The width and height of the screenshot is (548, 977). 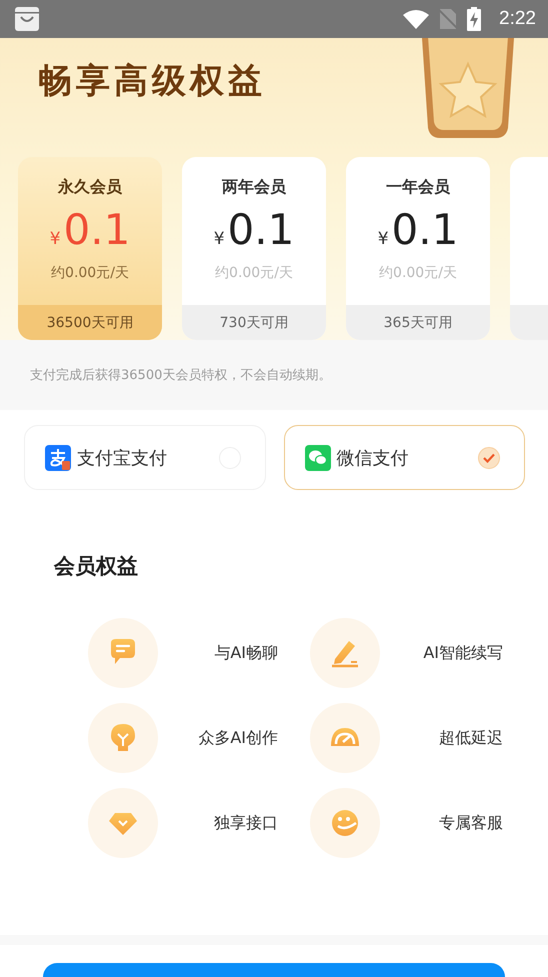 I want to click on wifi-icon, so click(x=416, y=19).